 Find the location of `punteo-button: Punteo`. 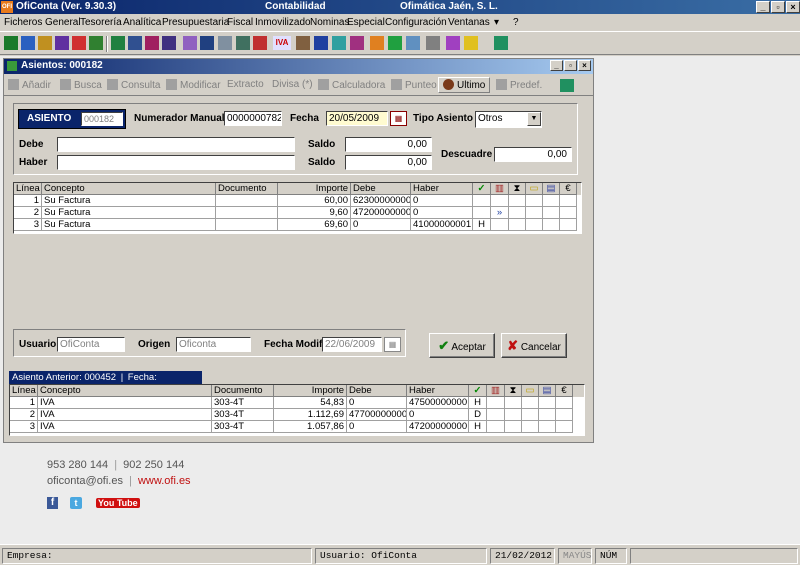

punteo-button: Punteo is located at coordinates (414, 85).